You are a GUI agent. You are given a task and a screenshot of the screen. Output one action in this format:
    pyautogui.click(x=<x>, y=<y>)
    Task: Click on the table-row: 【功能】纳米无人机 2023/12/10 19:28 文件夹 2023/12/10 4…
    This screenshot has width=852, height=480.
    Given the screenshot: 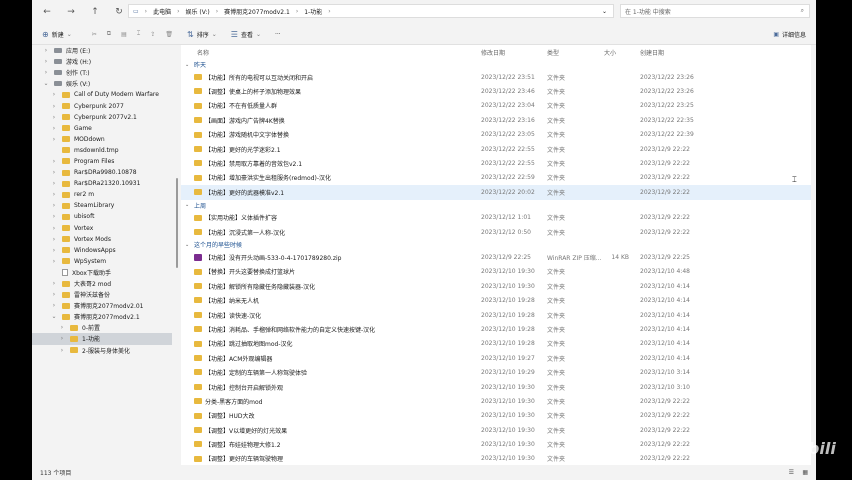 What is the action you would take?
    pyautogui.click(x=496, y=300)
    